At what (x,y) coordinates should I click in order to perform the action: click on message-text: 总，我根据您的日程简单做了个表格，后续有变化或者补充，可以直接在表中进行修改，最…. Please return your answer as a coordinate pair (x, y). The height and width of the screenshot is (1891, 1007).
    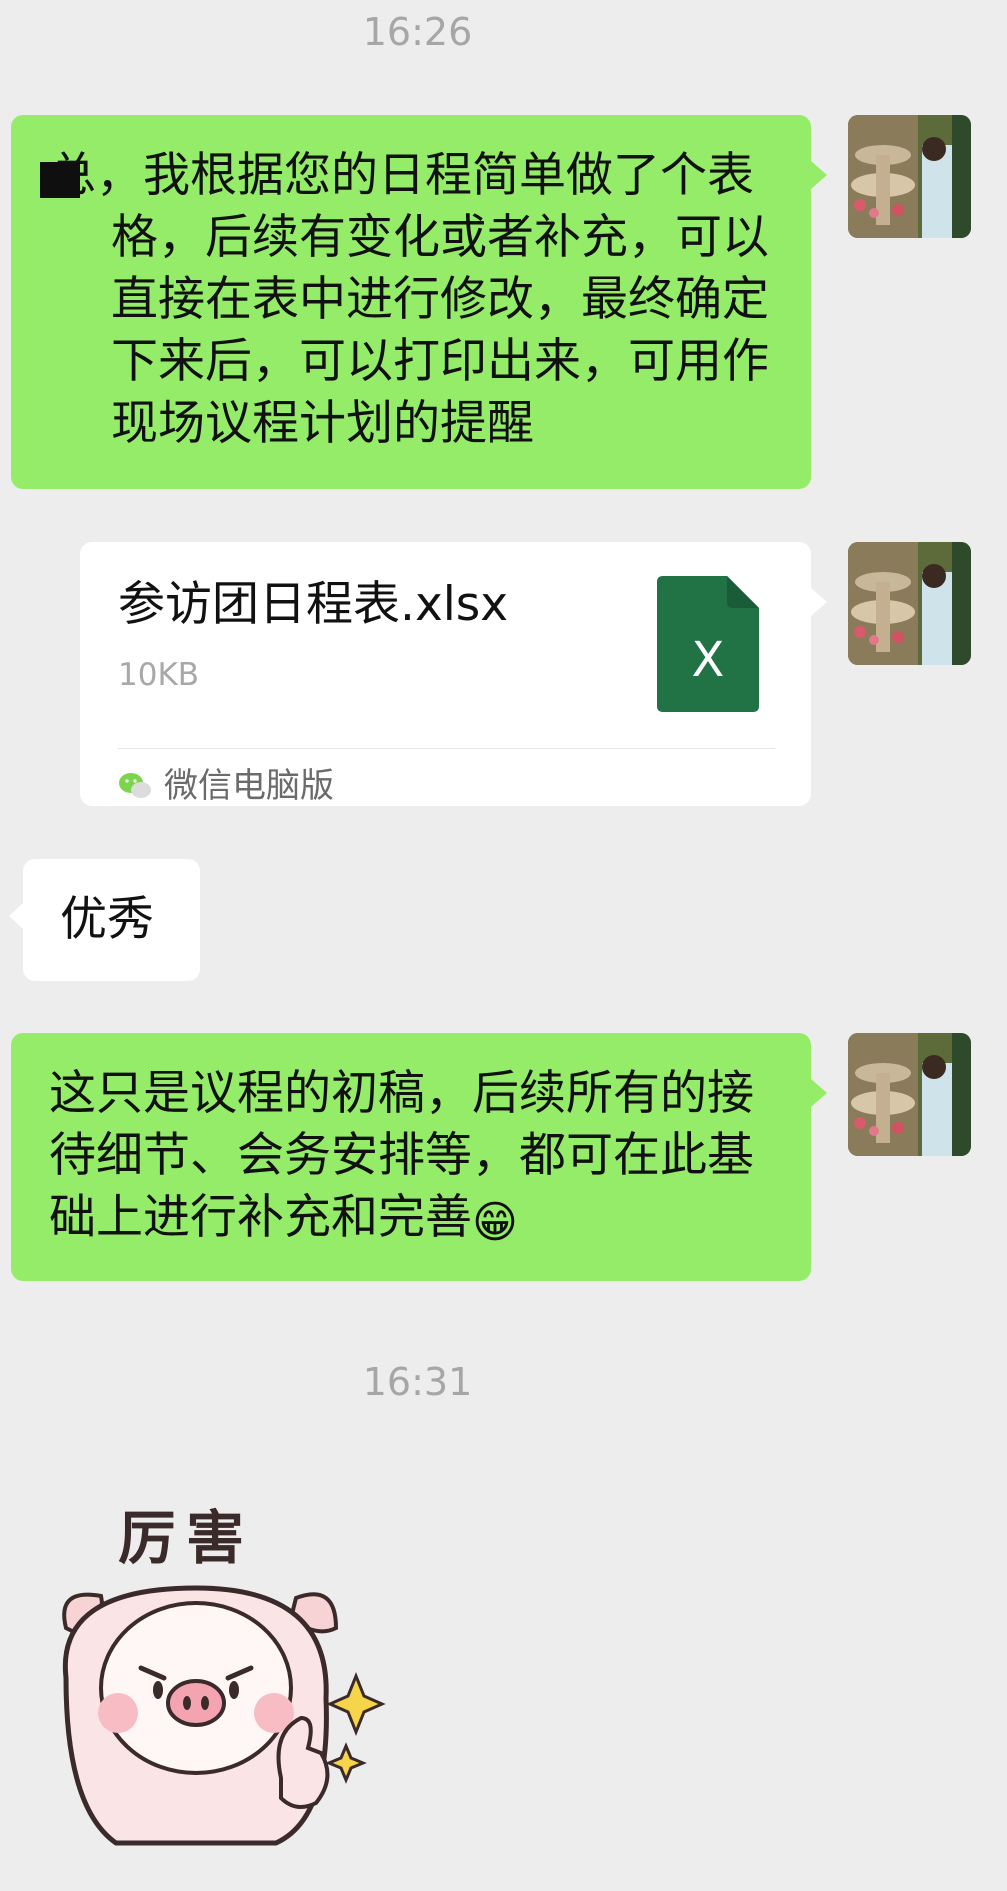
    Looking at the image, I should click on (409, 299).